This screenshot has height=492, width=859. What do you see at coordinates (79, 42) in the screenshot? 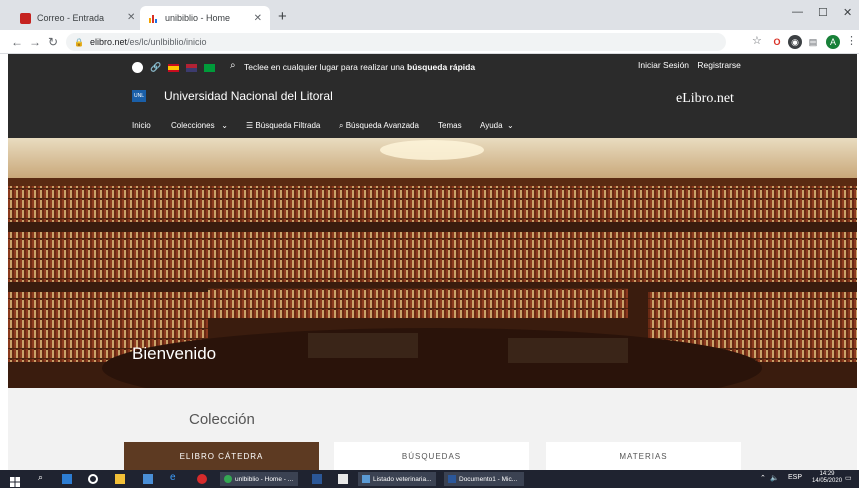
I see `lock-icon: 🔒` at bounding box center [79, 42].